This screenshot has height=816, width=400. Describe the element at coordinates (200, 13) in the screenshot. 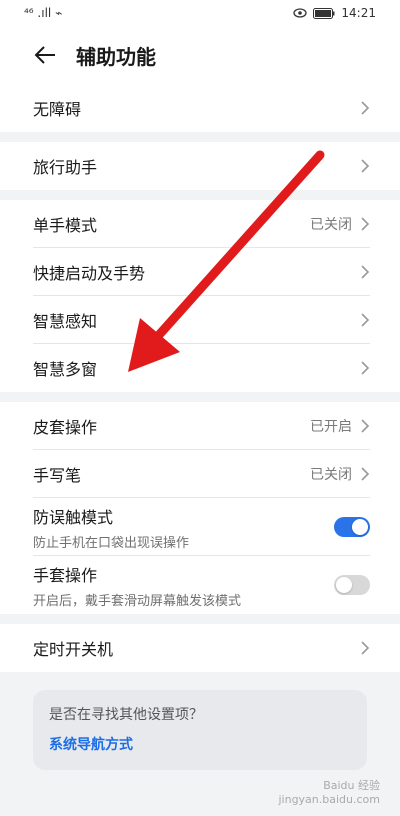

I see `status-bar: ⁴⁶ .ıll ⌁ 14:21` at that location.